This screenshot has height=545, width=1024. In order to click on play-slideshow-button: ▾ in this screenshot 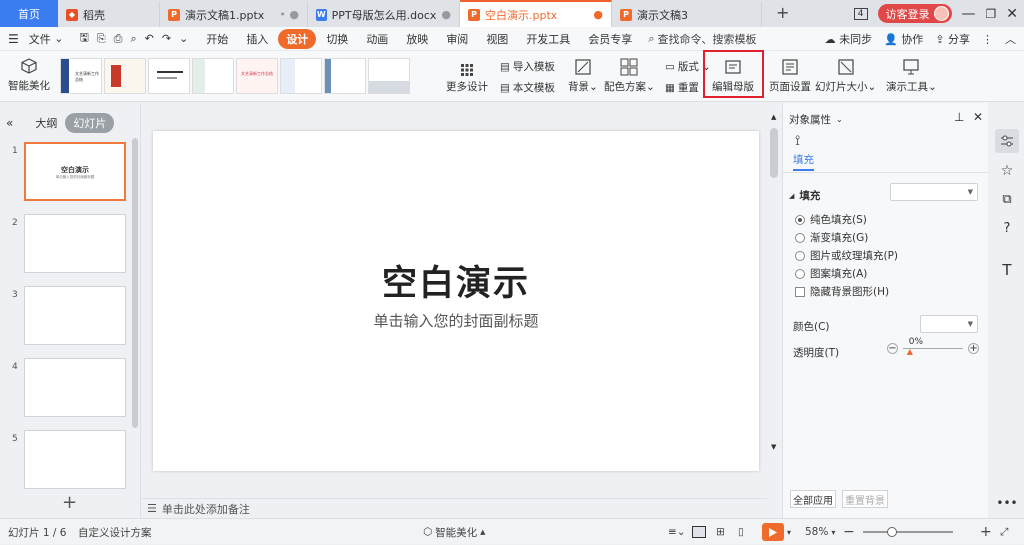, I will do `click(776, 532)`.